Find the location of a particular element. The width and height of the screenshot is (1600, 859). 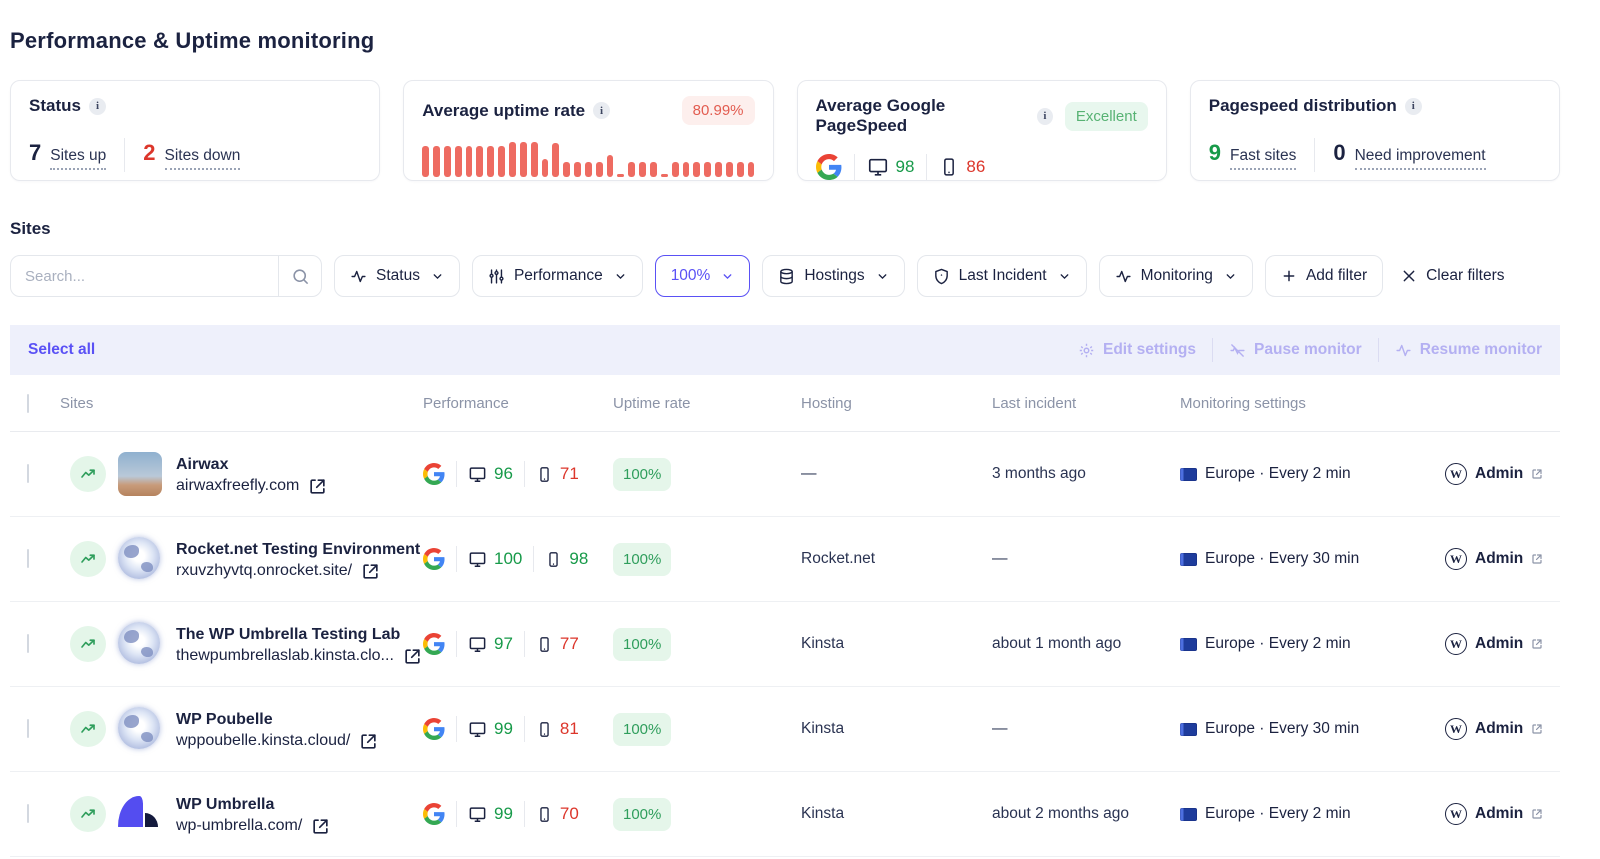

site-thumbnail is located at coordinates (140, 474).